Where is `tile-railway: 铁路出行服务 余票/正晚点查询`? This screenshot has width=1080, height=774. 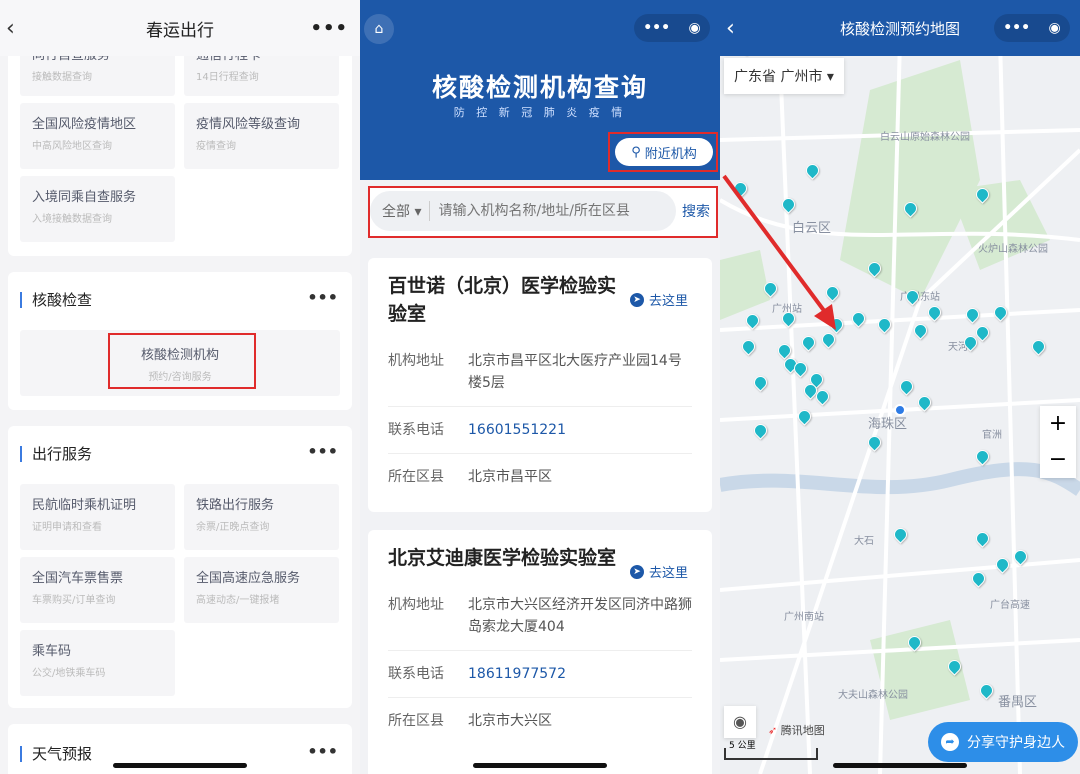 tile-railway: 铁路出行服务 余票/正晚点查询 is located at coordinates (261, 517).